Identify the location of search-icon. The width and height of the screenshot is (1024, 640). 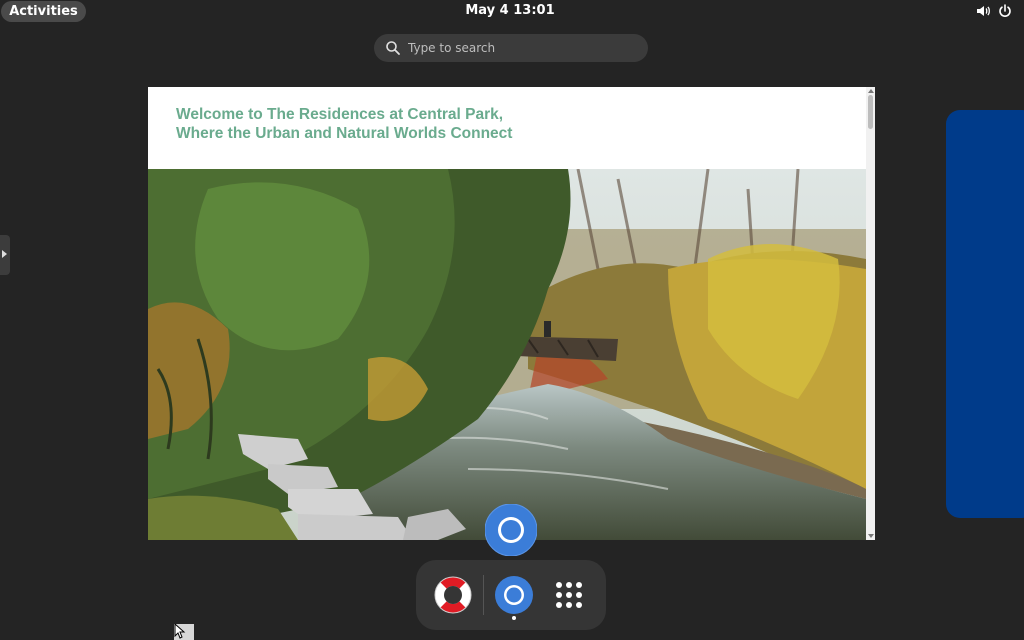
(393, 48).